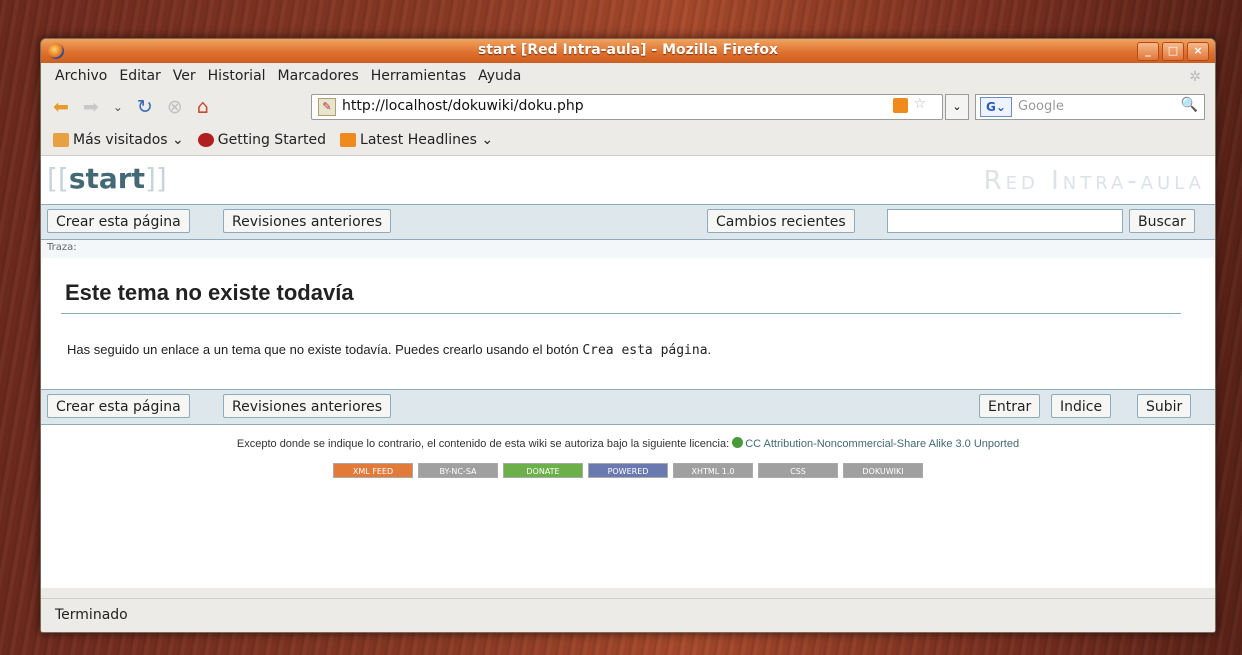 Image resolution: width=1242 pixels, height=655 pixels. I want to click on maximize-button: □, so click(1173, 51).